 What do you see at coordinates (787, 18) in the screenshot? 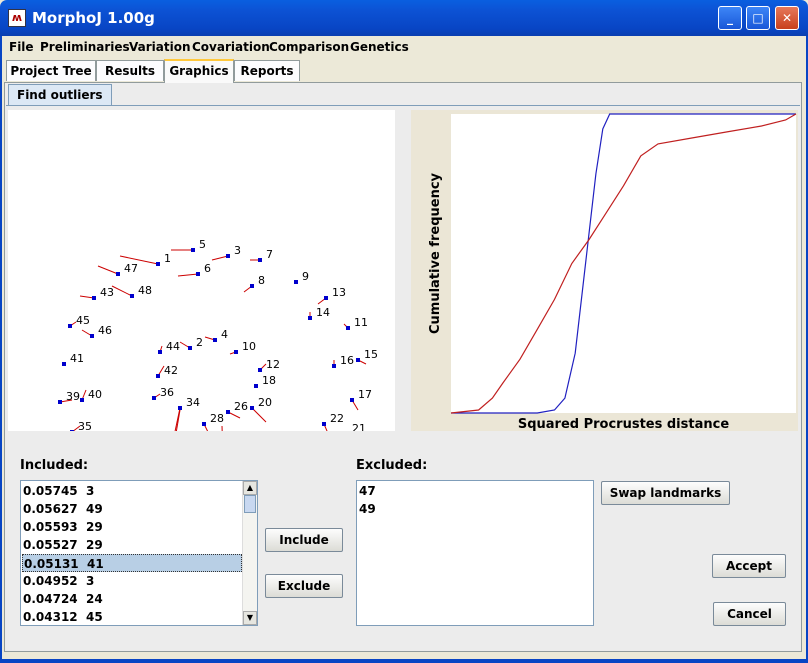
I see `close-button: ✕` at bounding box center [787, 18].